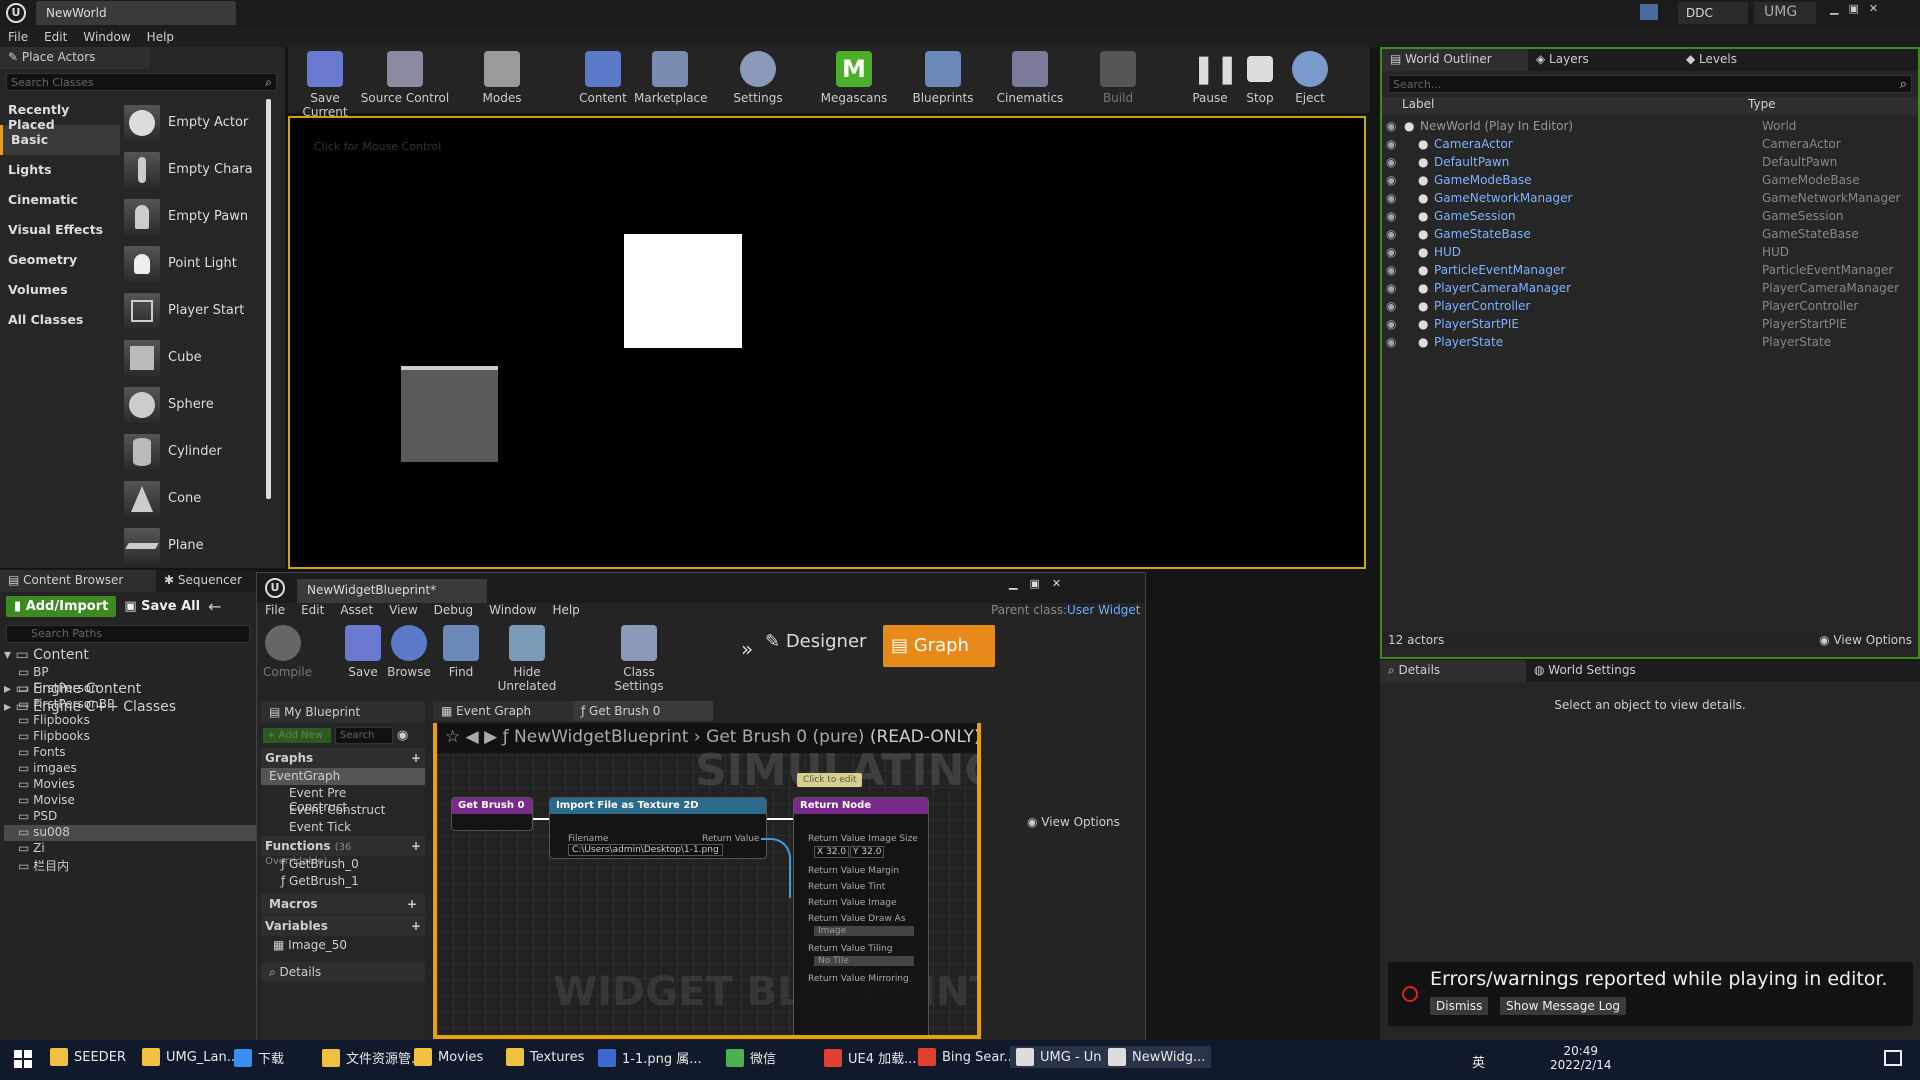 This screenshot has width=1920, height=1080. I want to click on folder-item: ▭ Movies, so click(130, 785).